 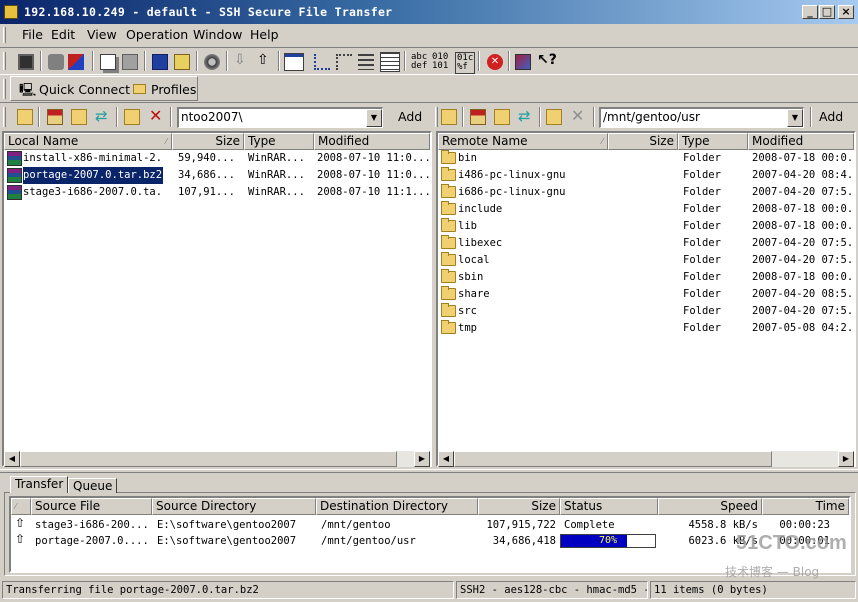 What do you see at coordinates (208, 141) in the screenshot?
I see `local-col-size: Size` at bounding box center [208, 141].